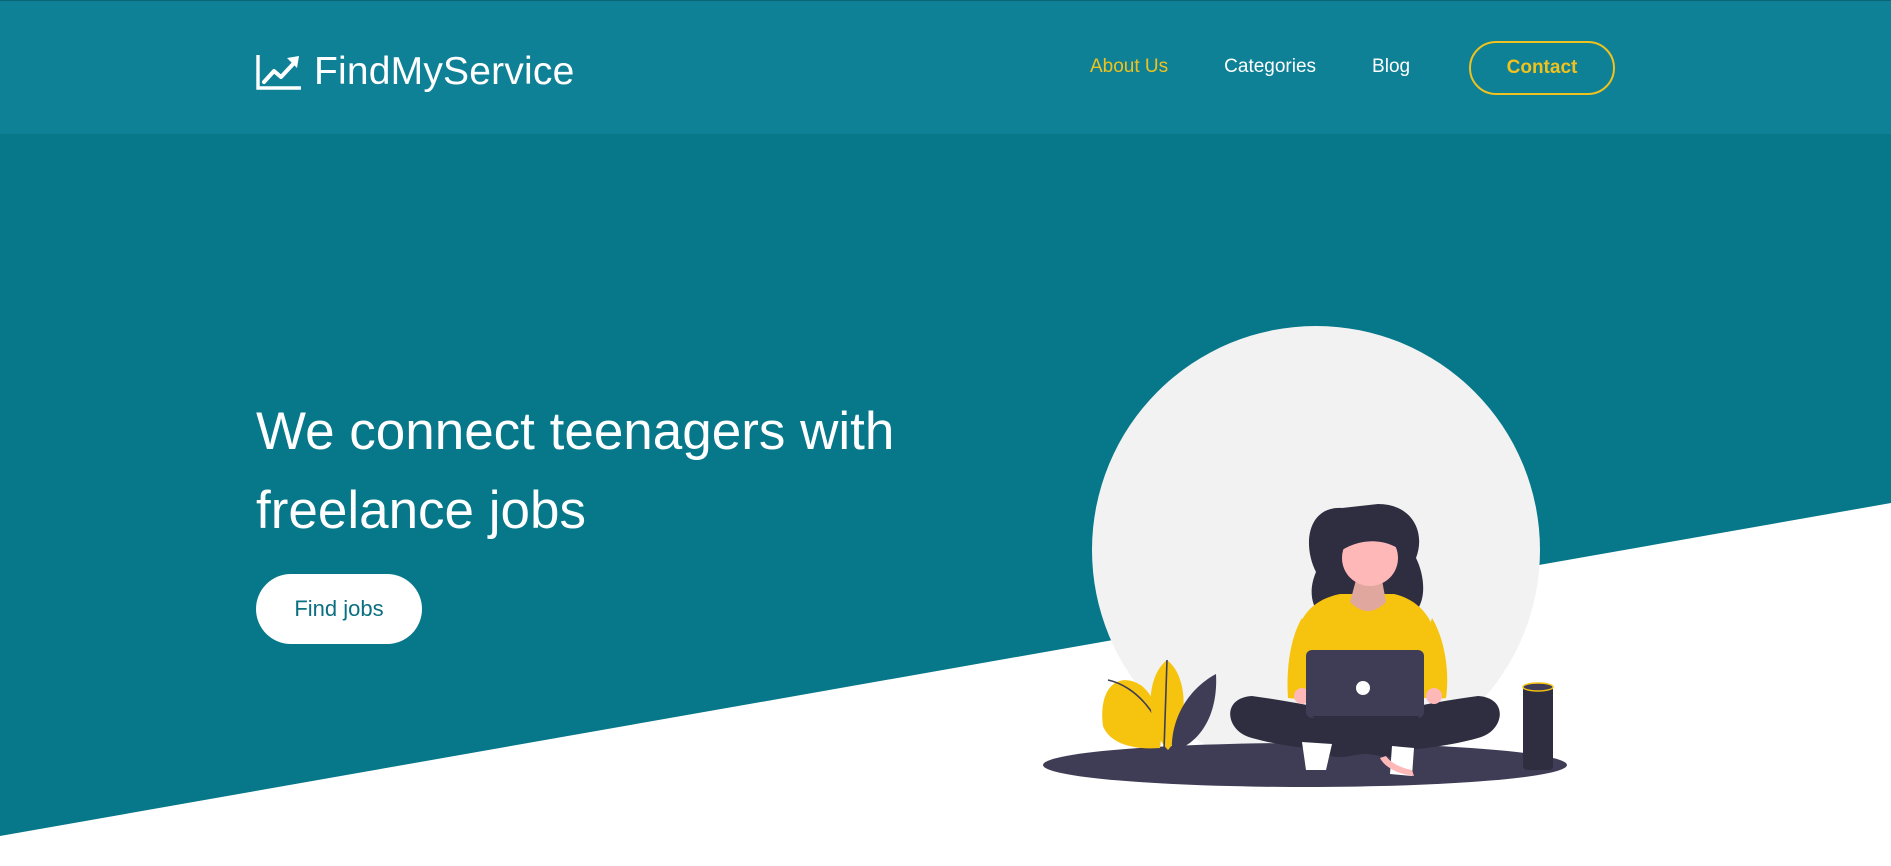 Image resolution: width=1891 pixels, height=866 pixels. I want to click on hero-title: We connect teenagers with freelance jobs, so click(575, 471).